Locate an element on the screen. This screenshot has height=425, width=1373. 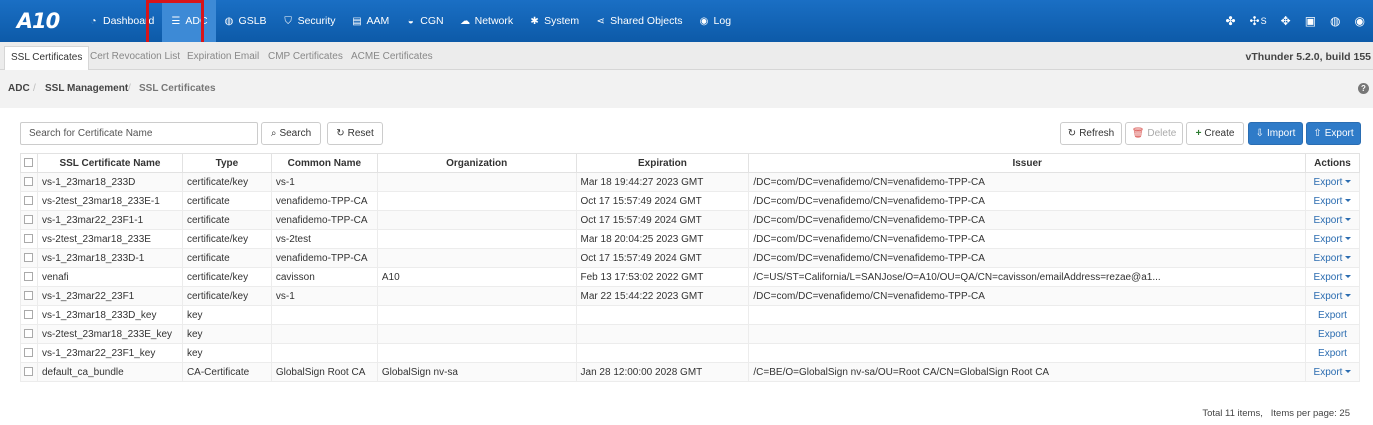
total-items: Total 11 items, is located at coordinates (1232, 413).